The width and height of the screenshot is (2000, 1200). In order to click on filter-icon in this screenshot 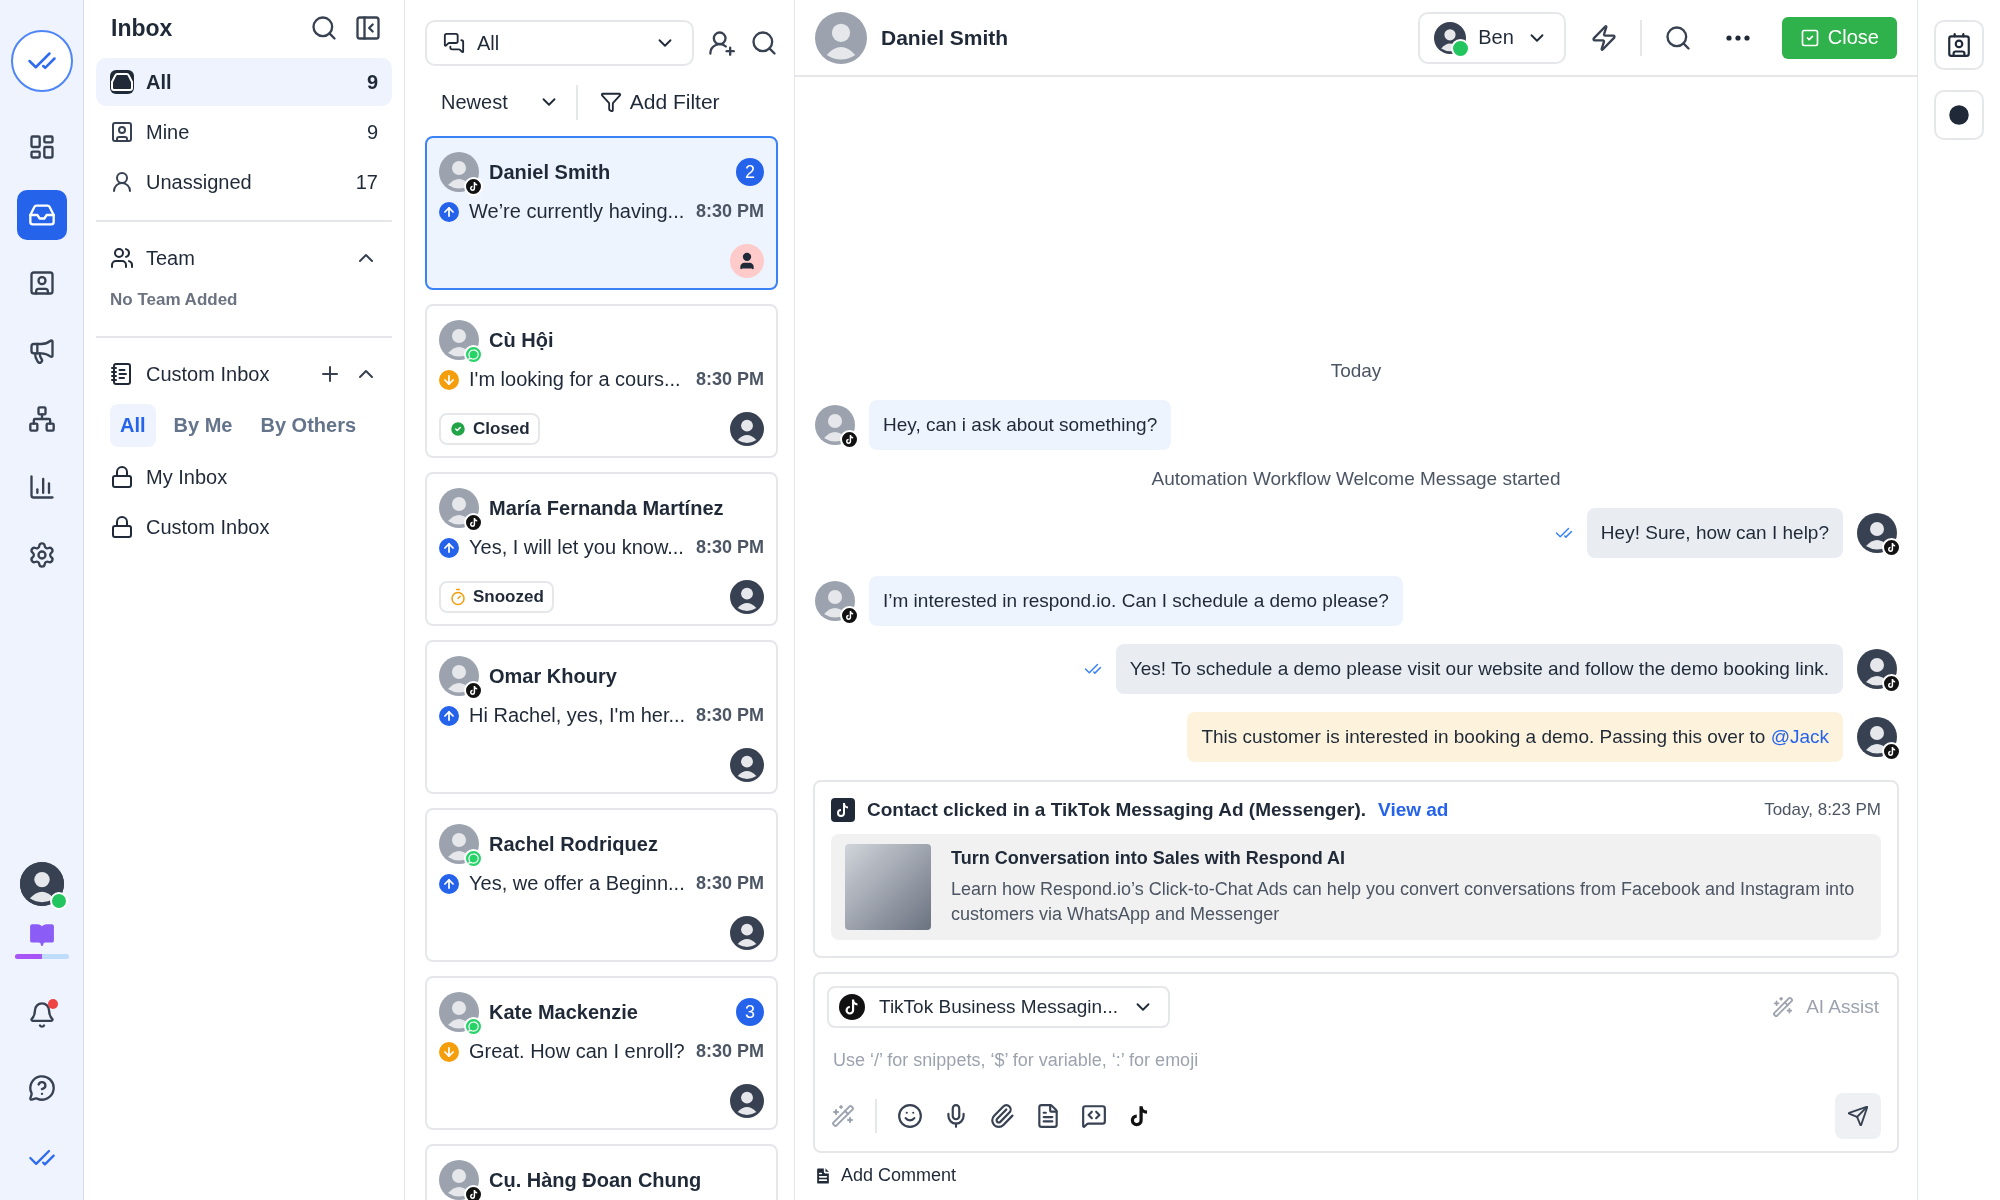, I will do `click(610, 102)`.